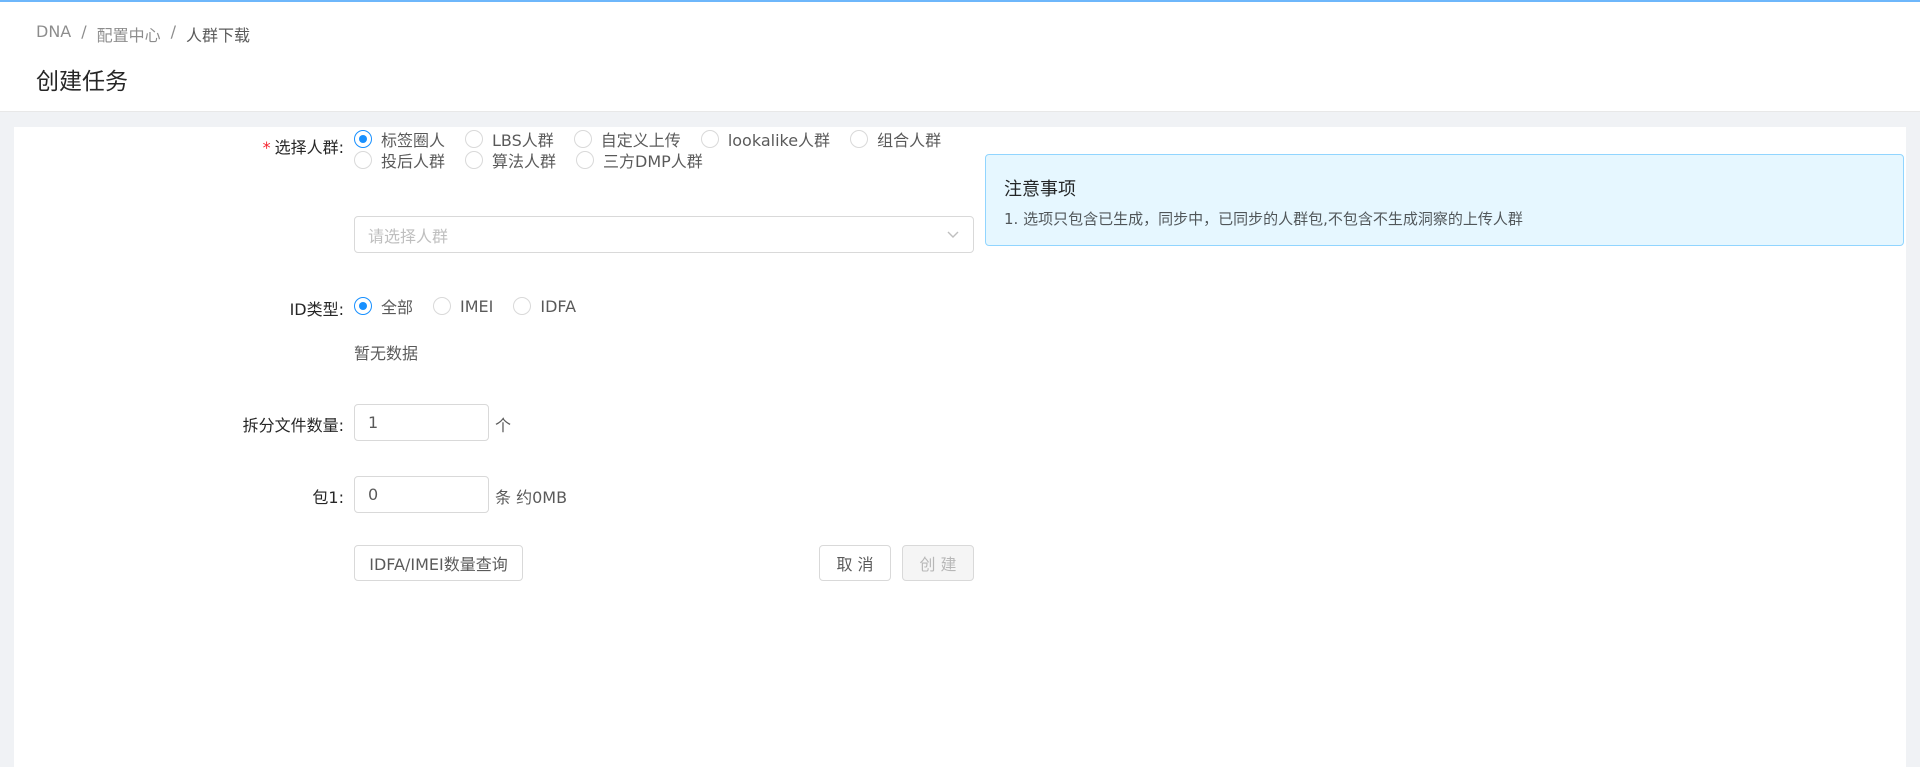 The width and height of the screenshot is (1920, 767). I want to click on id-type-label: ID类型:, so click(316, 309).